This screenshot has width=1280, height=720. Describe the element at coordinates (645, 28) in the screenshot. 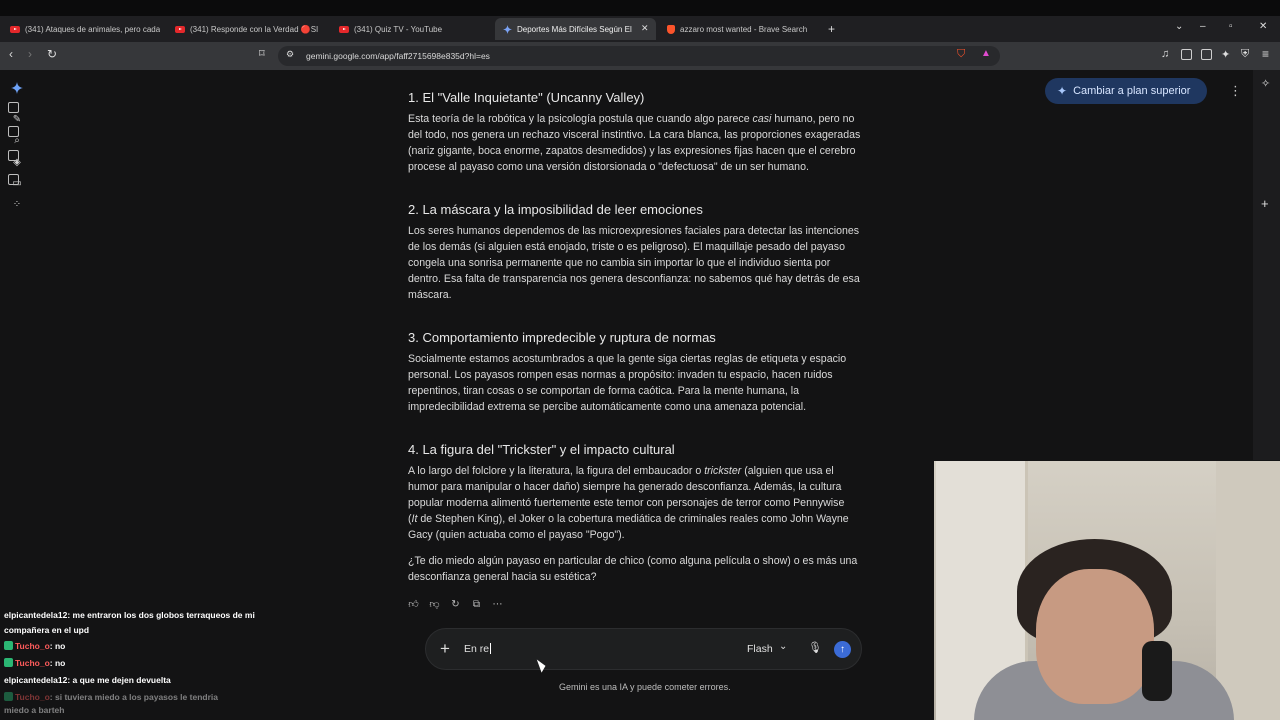

I see `close-icon: ✕` at that location.